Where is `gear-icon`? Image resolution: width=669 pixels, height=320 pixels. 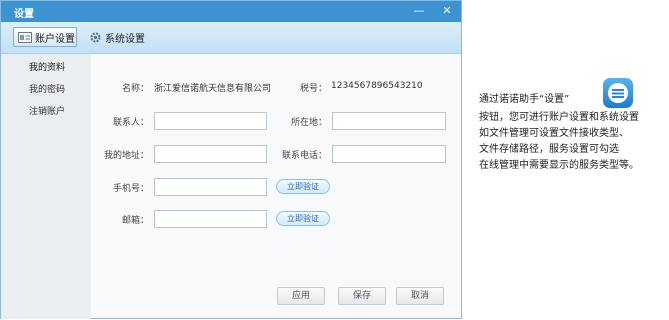
gear-icon is located at coordinates (95, 37).